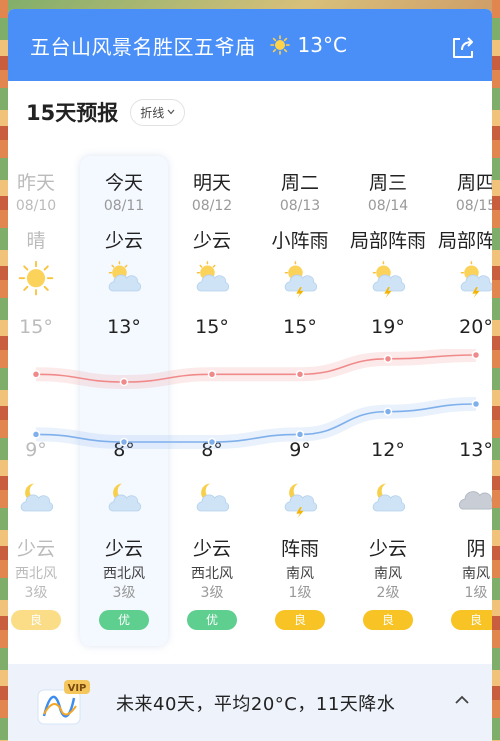  I want to click on day-label: 昨天, so click(35, 183).